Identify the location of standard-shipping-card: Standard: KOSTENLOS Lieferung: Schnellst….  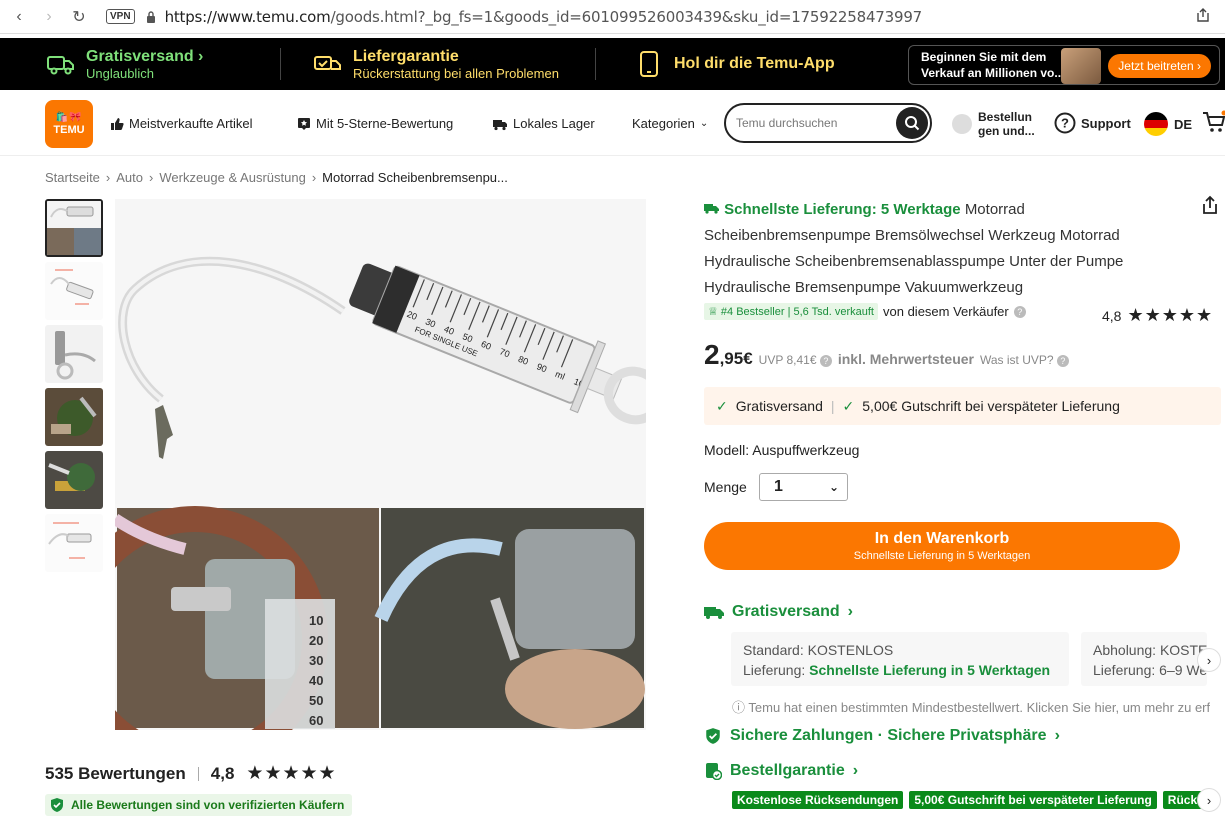
(900, 659).